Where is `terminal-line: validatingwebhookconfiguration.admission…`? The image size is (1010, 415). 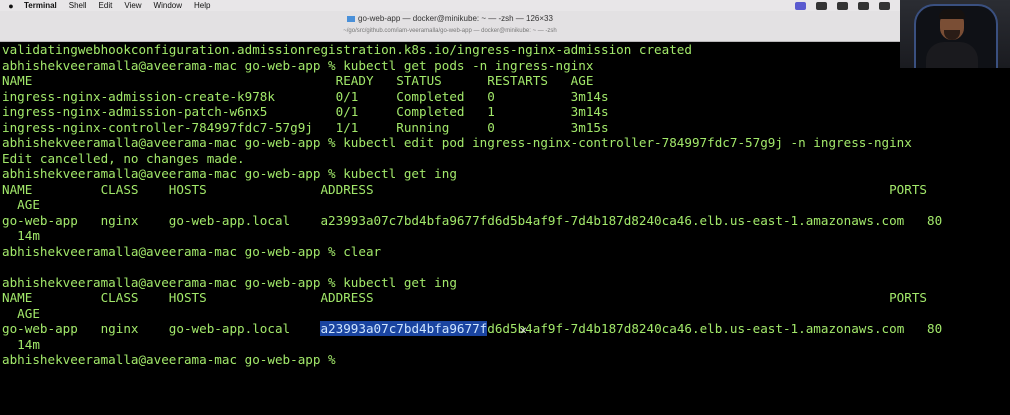
terminal-line: validatingwebhookconfiguration.admission… is located at coordinates (347, 49).